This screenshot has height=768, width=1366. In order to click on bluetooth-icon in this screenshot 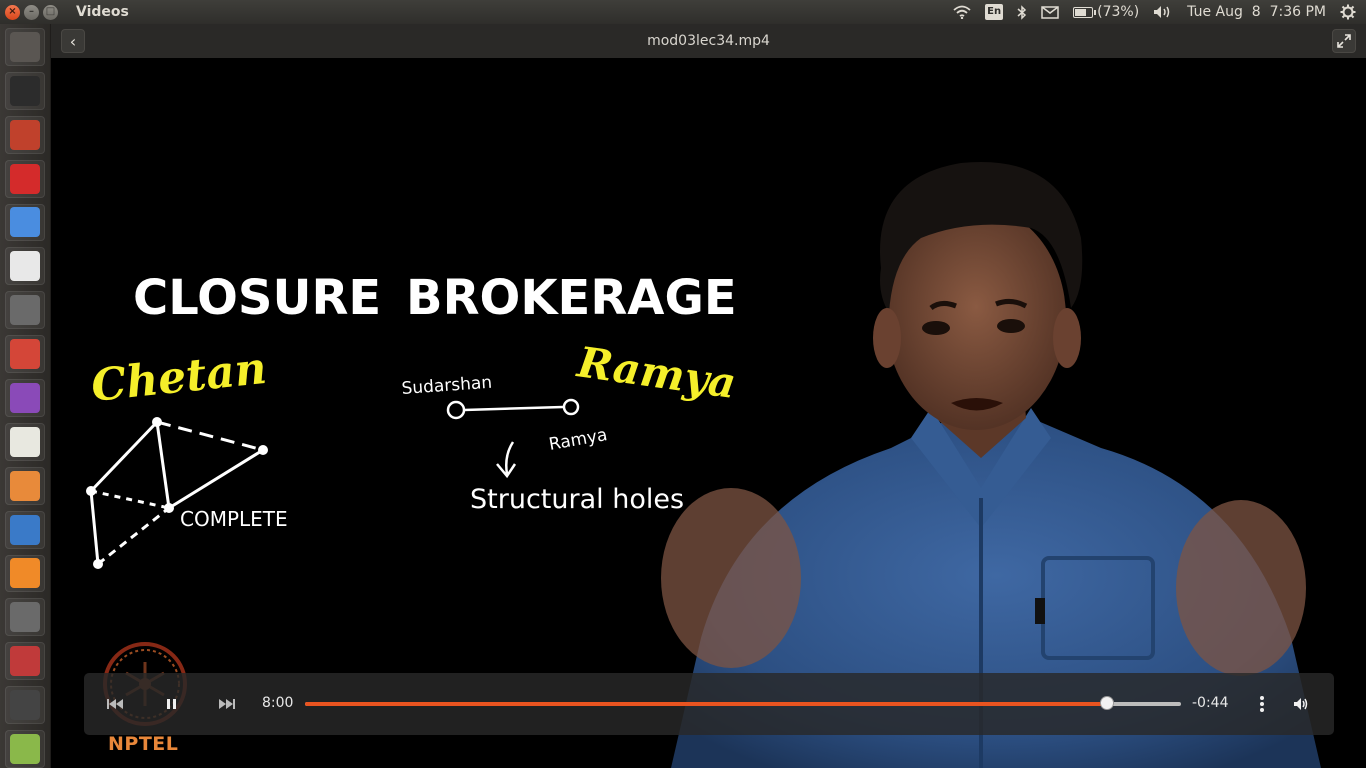, I will do `click(1022, 12)`.